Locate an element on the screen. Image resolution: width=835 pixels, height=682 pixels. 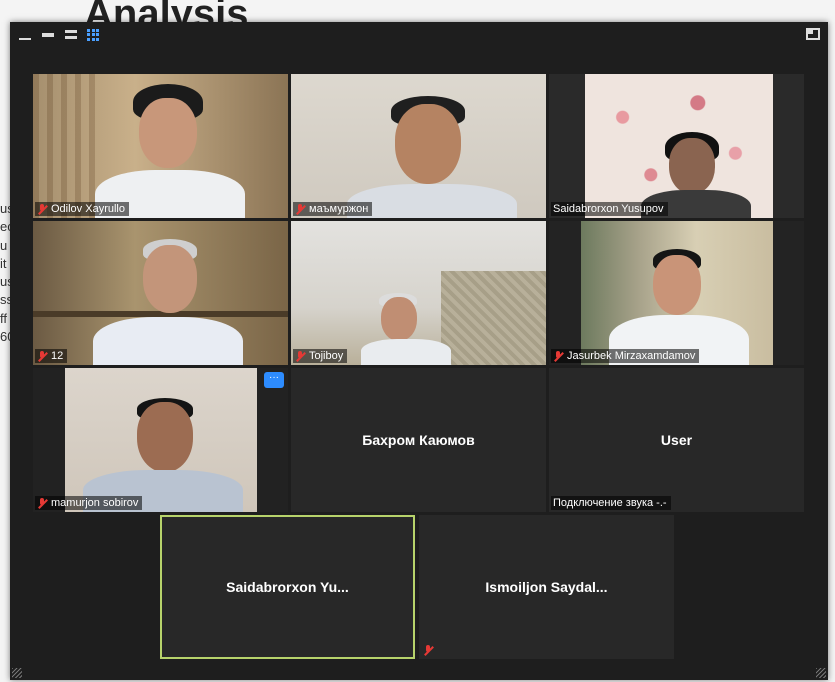
participant-tile-odilov: Odilov Xayrullo is located at coordinates (160, 146).